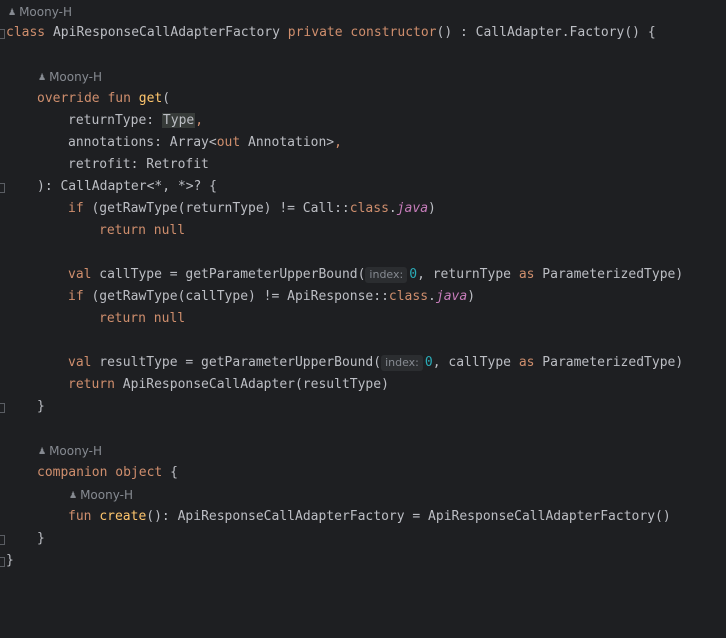  Describe the element at coordinates (150, 98) in the screenshot. I see `function-name: get` at that location.